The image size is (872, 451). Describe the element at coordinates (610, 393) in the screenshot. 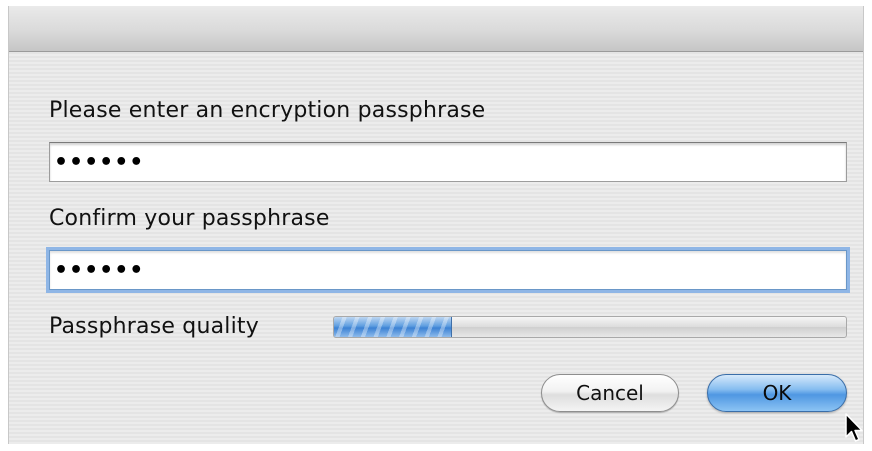

I see `cancel-button: Cancel` at that location.